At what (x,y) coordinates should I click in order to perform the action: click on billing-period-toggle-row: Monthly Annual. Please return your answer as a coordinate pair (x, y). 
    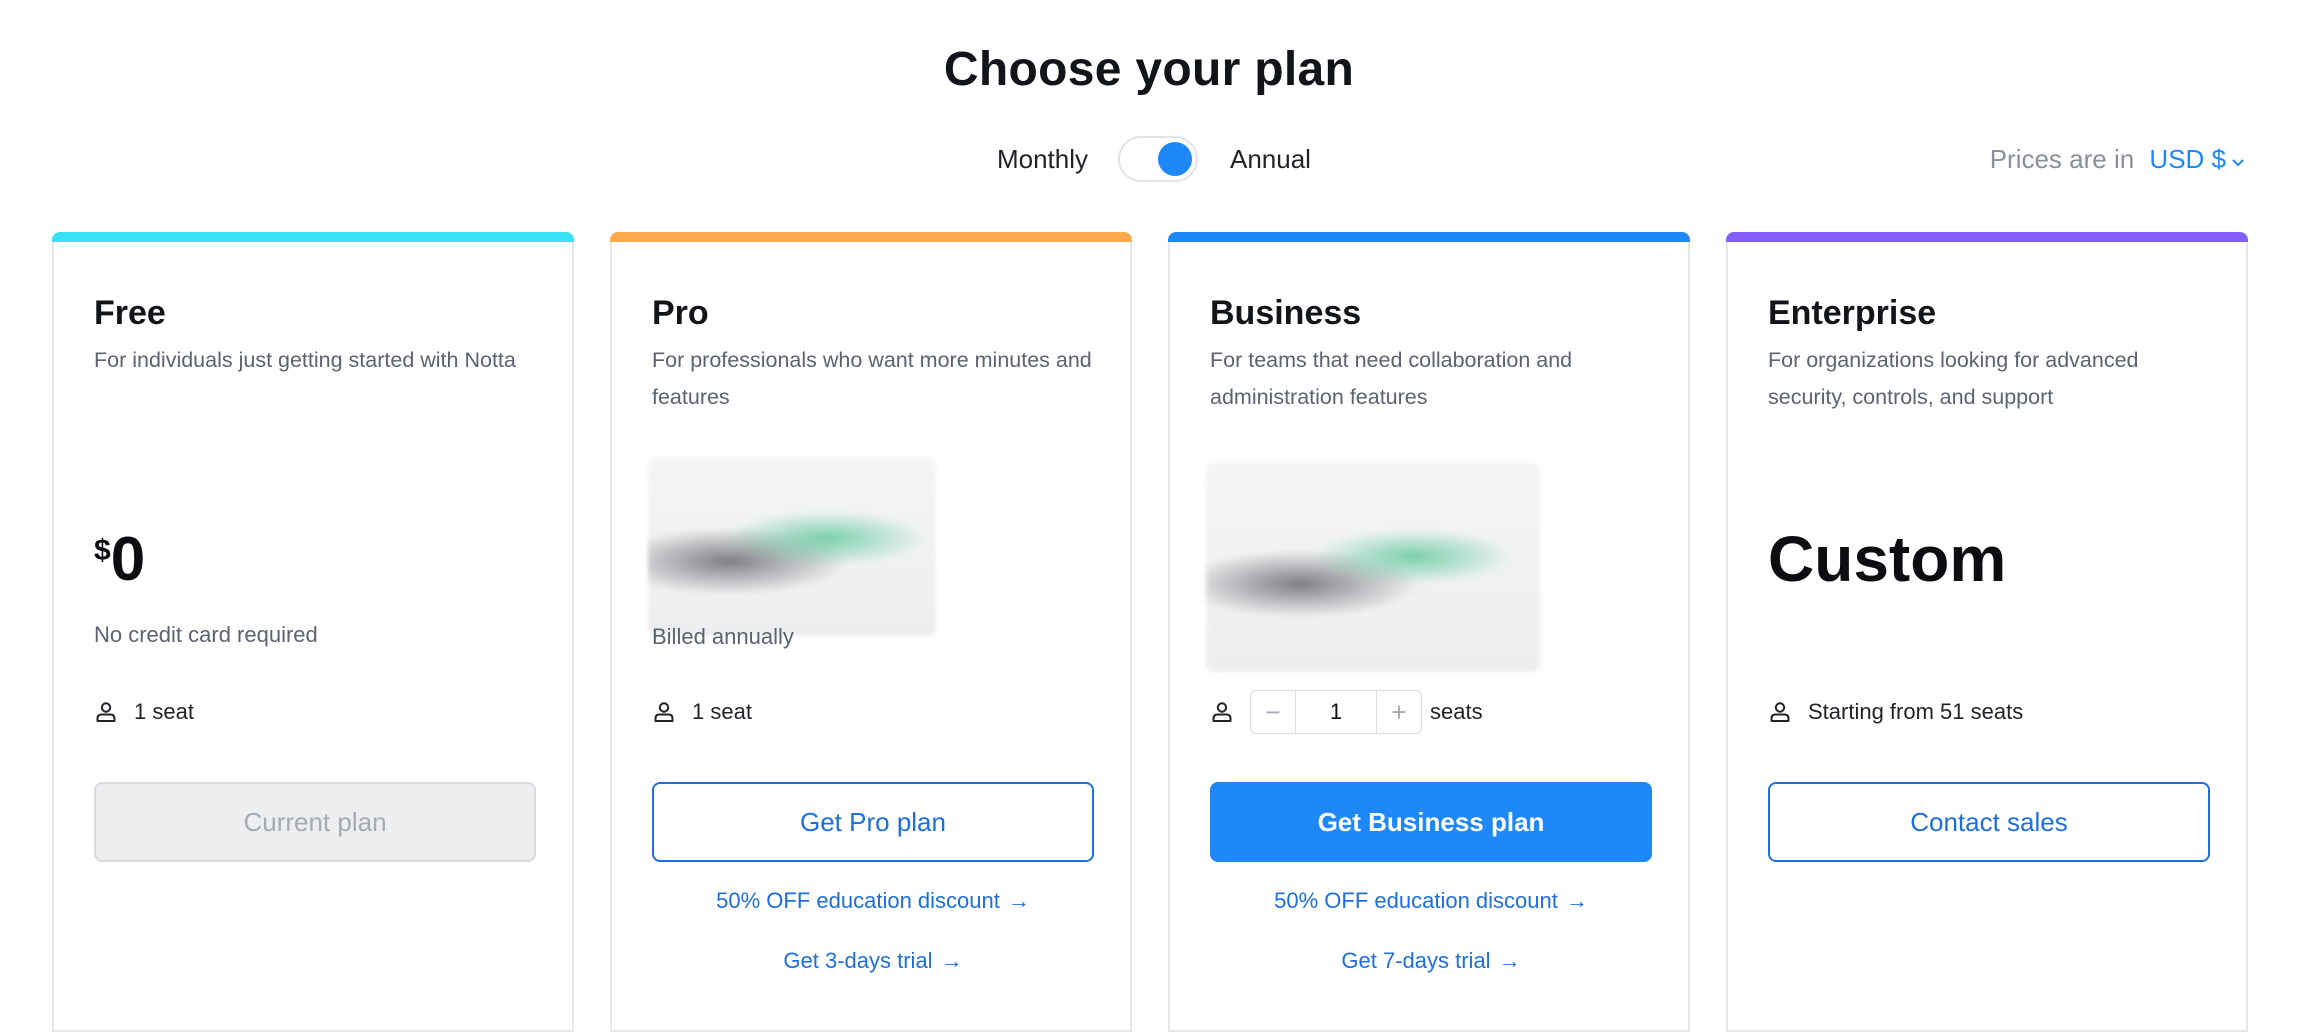
    Looking at the image, I should click on (1149, 160).